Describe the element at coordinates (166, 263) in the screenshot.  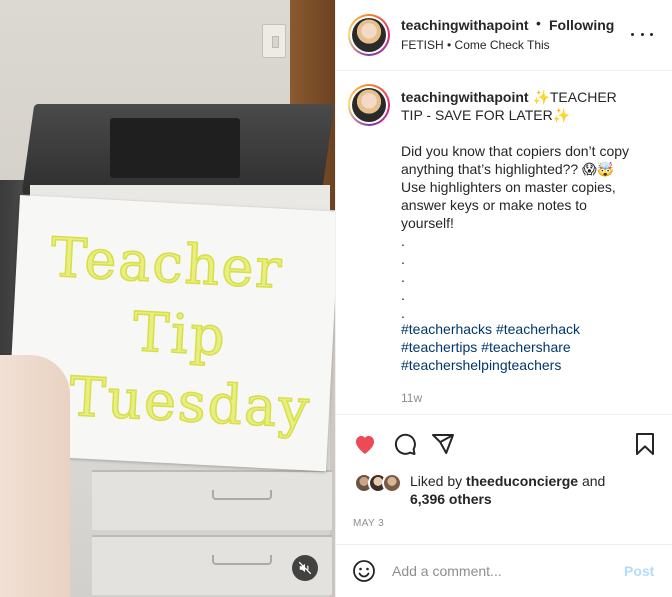
I see `sign-line: Teacher` at that location.